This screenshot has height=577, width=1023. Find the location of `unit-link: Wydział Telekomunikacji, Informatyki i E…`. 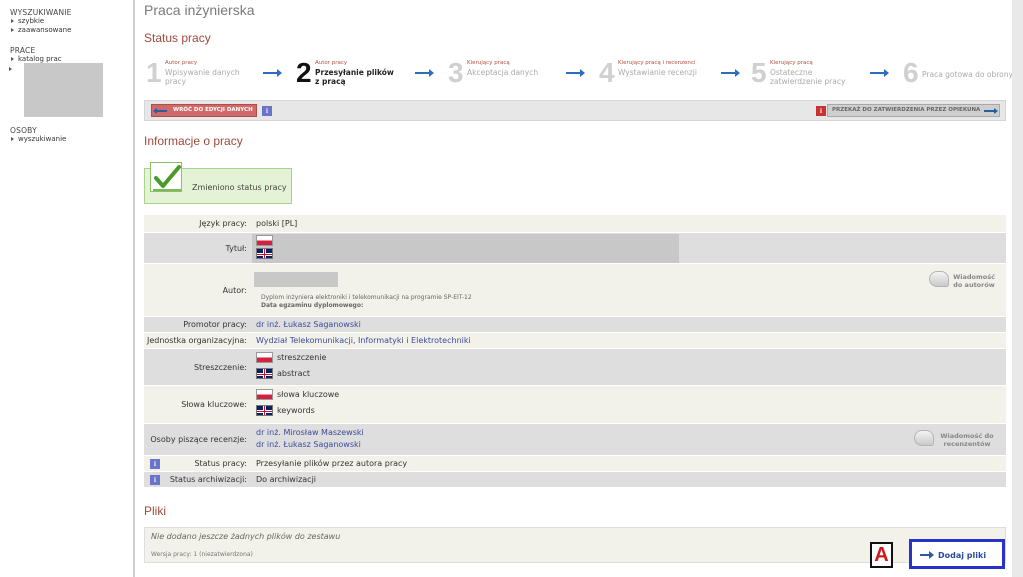

unit-link: Wydział Telekomunikacji, Informatyki i E… is located at coordinates (363, 340).